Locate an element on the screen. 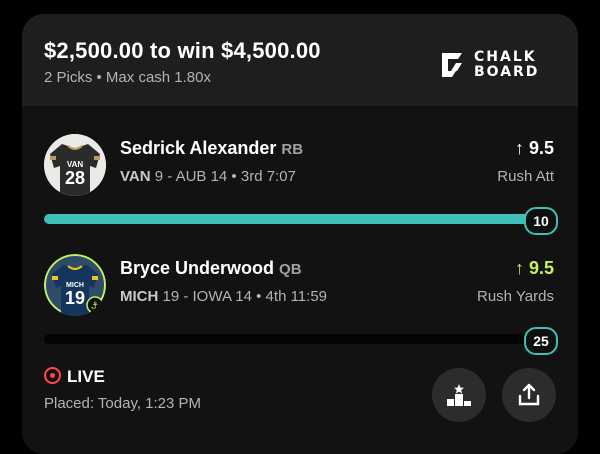 Image resolution: width=600 pixels, height=454 pixels. live-status: LIVE is located at coordinates (74, 377).